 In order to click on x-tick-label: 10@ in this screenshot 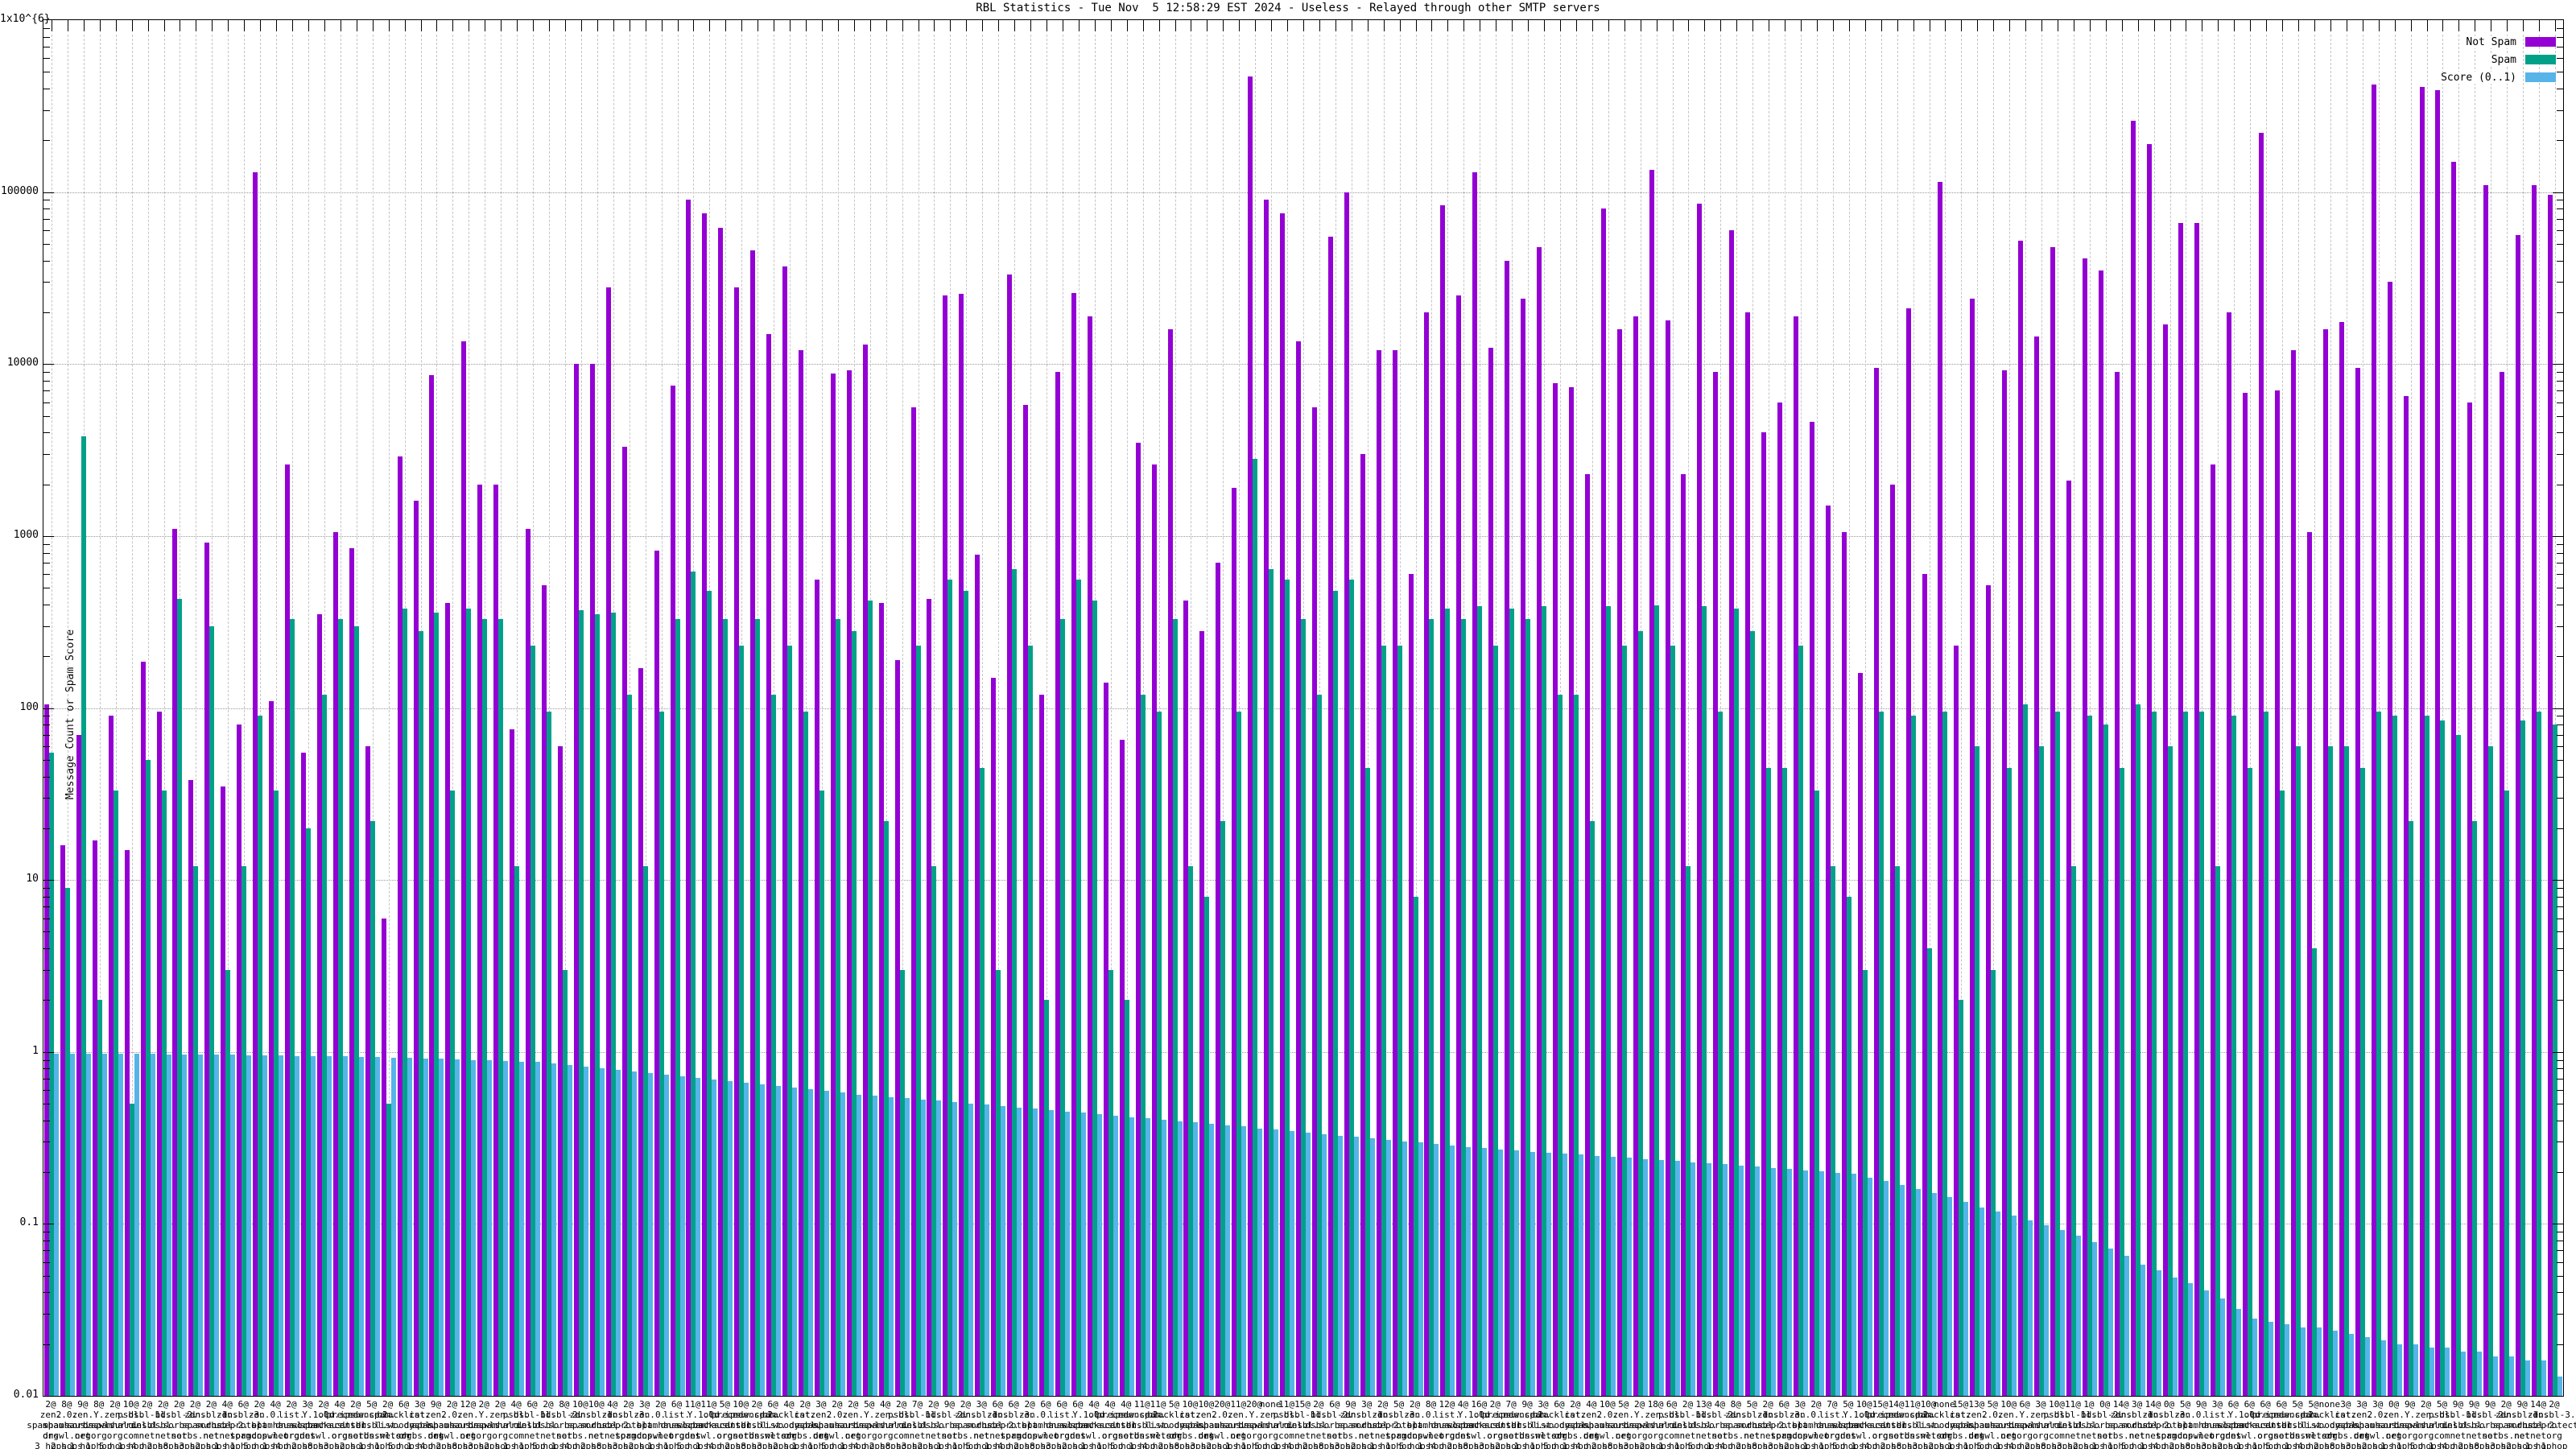, I will do `click(1864, 1404)`.